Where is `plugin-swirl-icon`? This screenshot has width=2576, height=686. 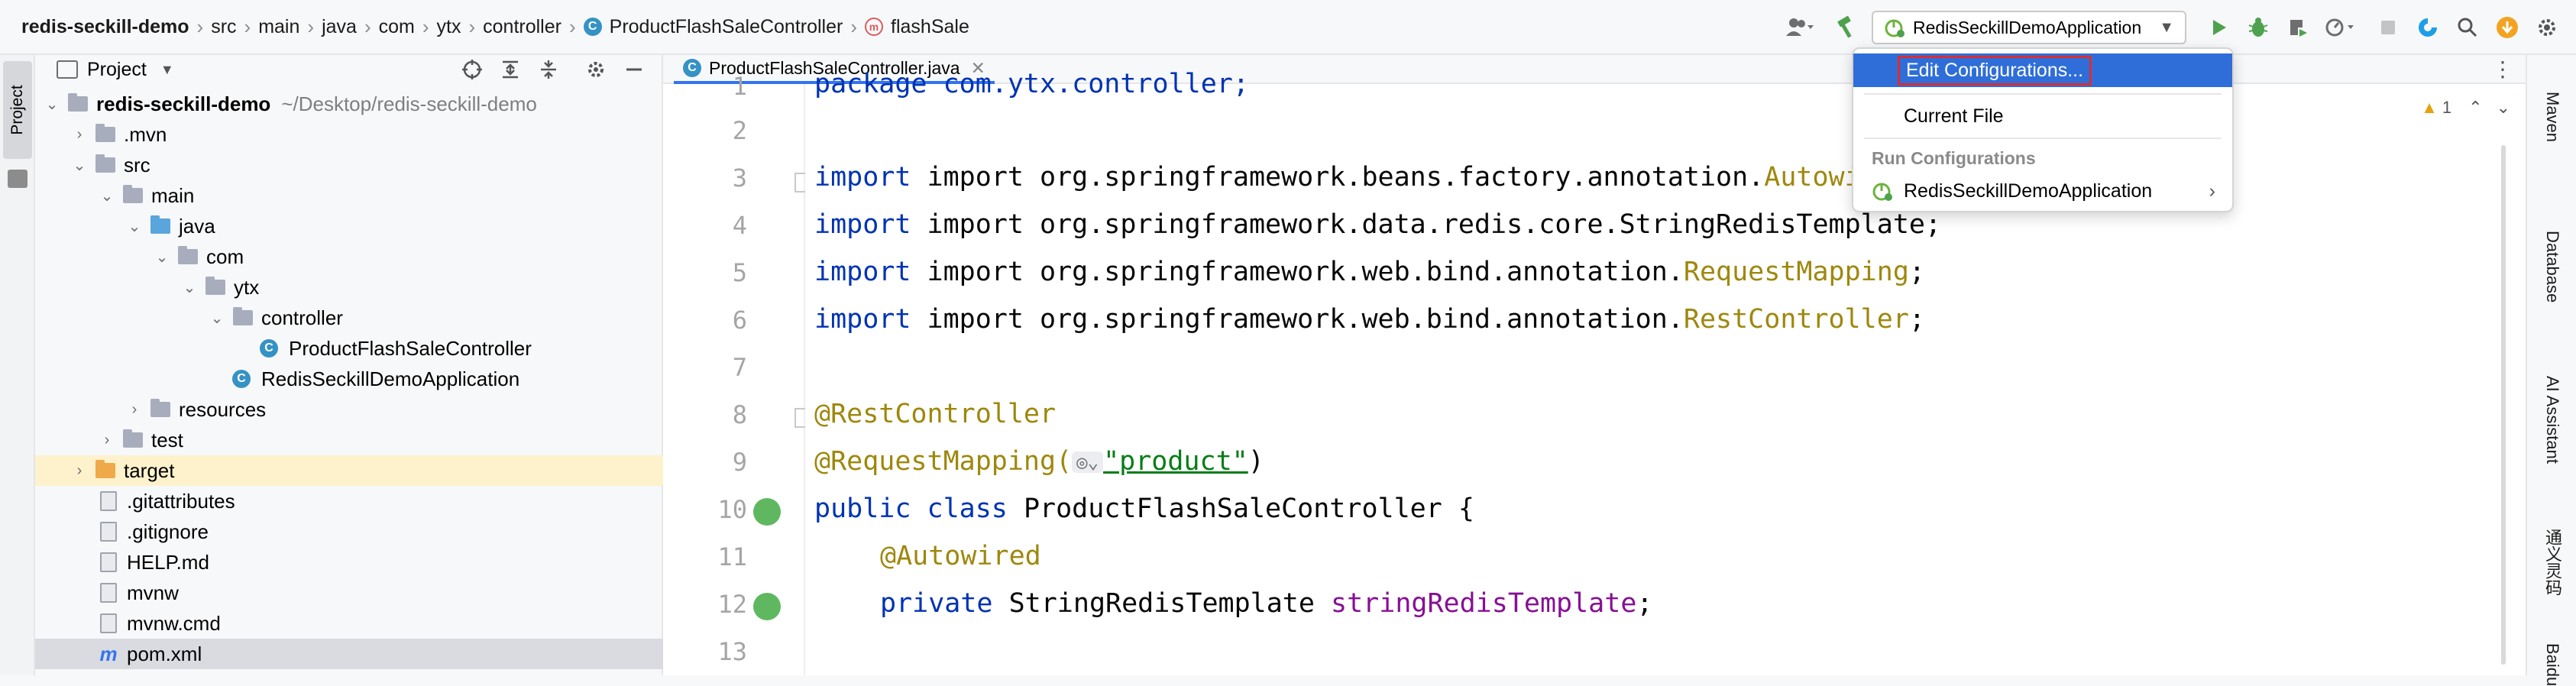 plugin-swirl-icon is located at coordinates (2428, 27).